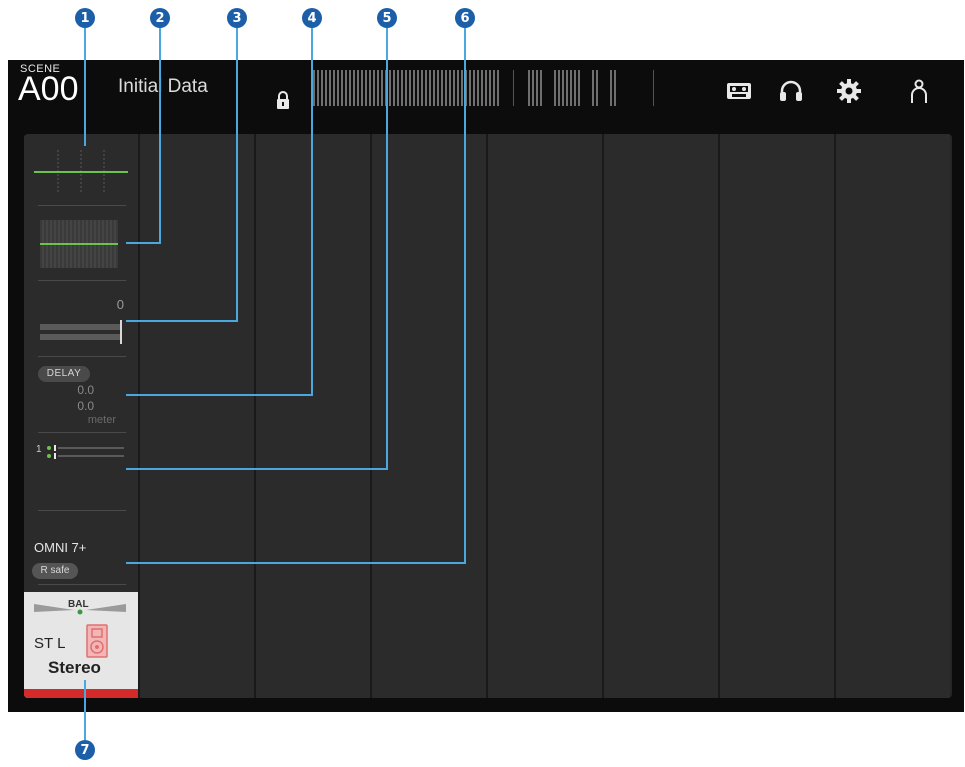  Describe the element at coordinates (739, 91) in the screenshot. I see `recorder-icon` at that location.